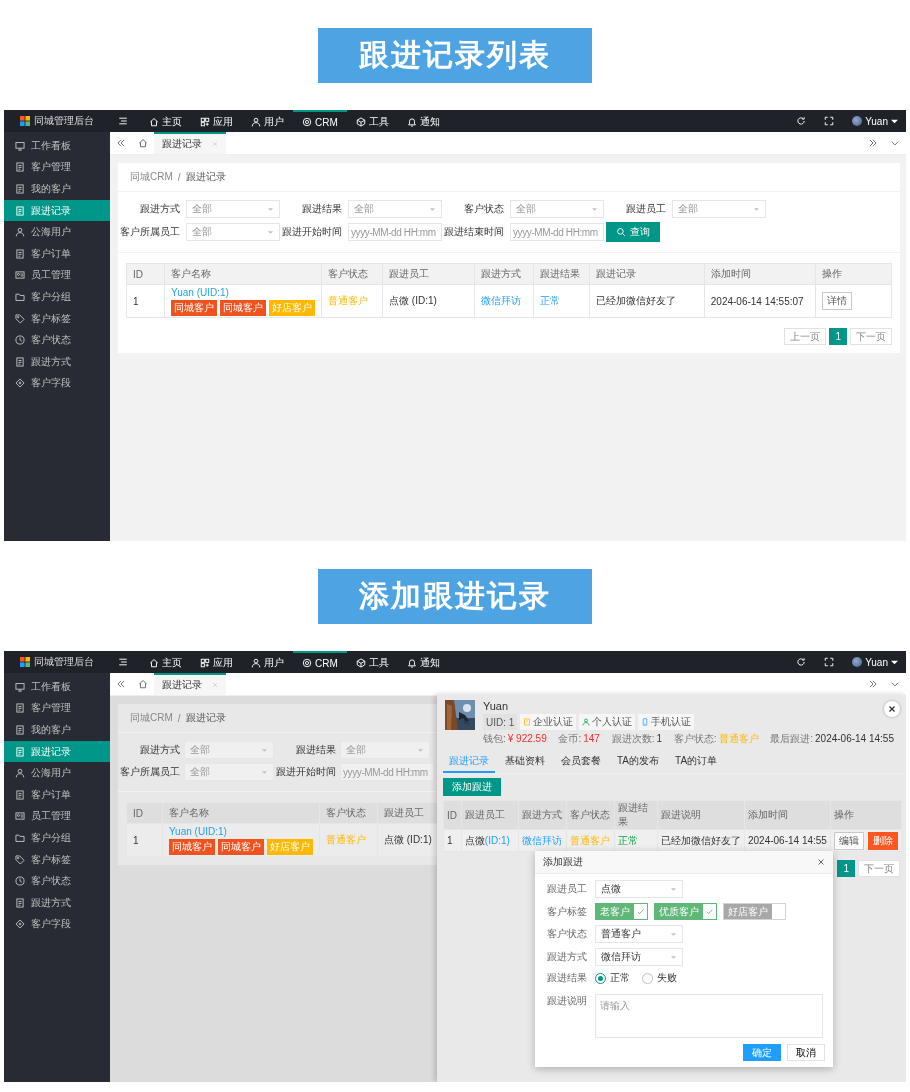  I want to click on action-button: 详情, so click(837, 301).